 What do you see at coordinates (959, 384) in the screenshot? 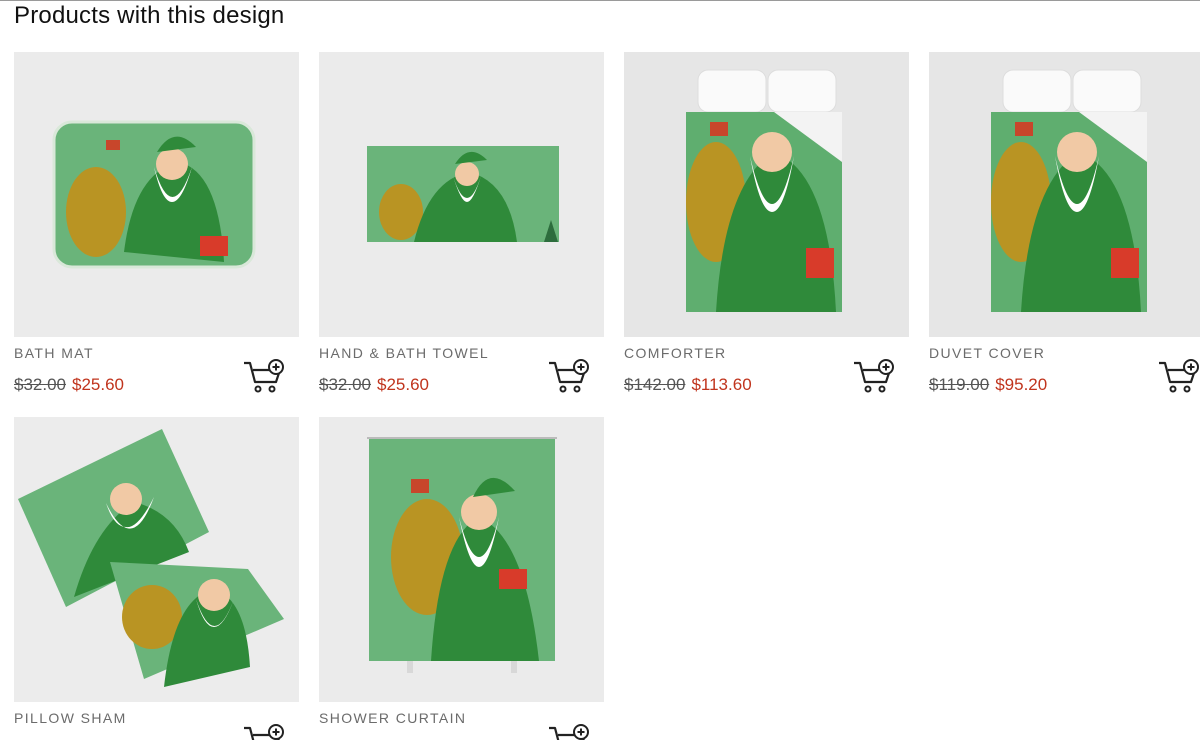
I see `original-price: $119.00` at bounding box center [959, 384].